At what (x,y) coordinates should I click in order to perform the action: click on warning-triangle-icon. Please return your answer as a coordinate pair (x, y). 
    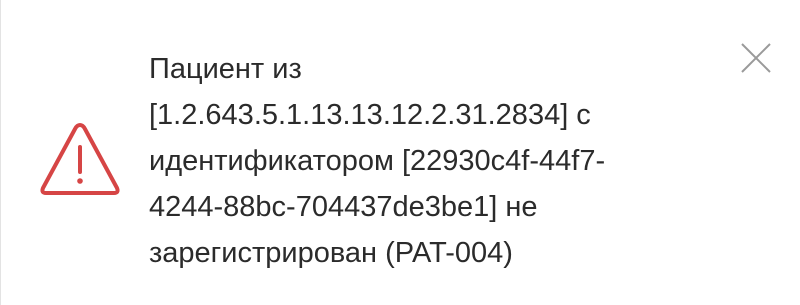
    Looking at the image, I should click on (80, 159).